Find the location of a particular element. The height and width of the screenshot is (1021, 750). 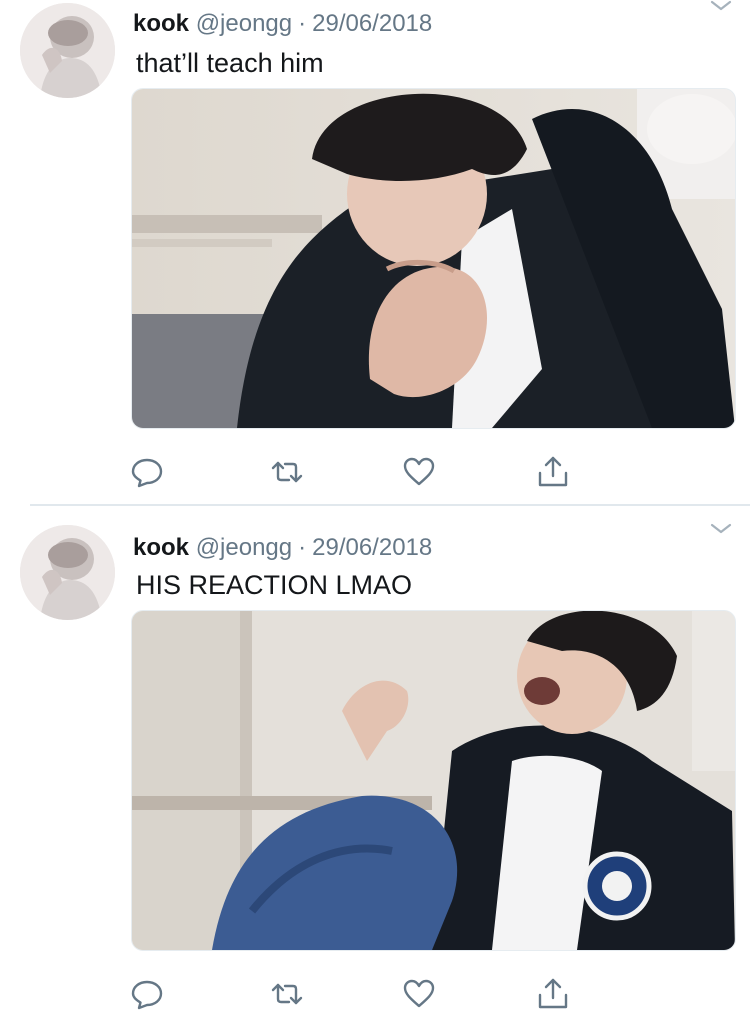

tweet-text: HIS REACTION LMAO is located at coordinates (274, 585).